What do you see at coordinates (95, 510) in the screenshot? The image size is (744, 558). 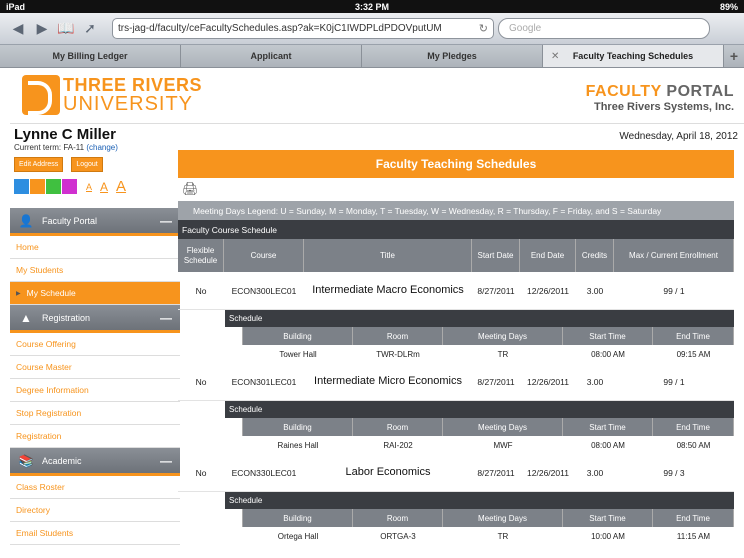 I see `sidebar-item-directory: Directory` at bounding box center [95, 510].